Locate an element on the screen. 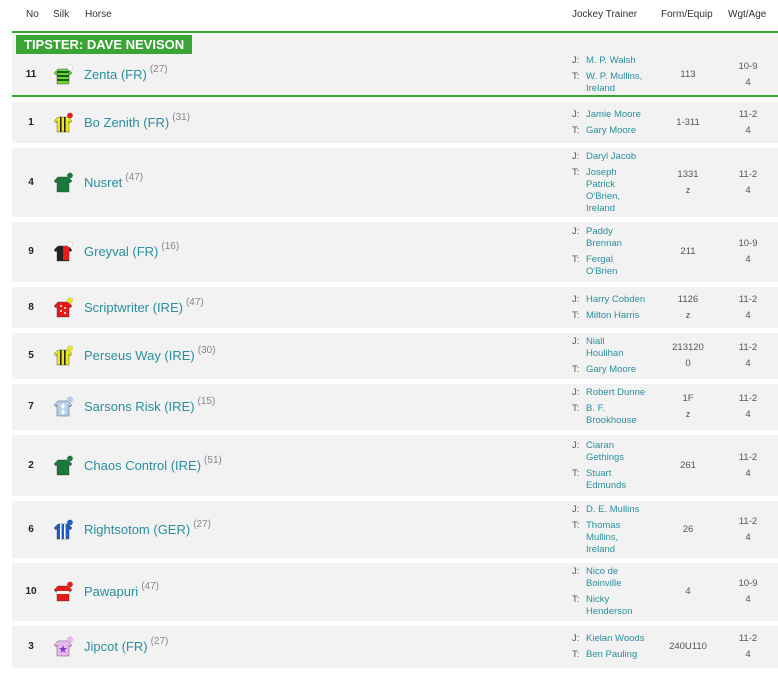 This screenshot has height=685, width=778. horse-name-link: Greyval (FR) is located at coordinates (121, 251).